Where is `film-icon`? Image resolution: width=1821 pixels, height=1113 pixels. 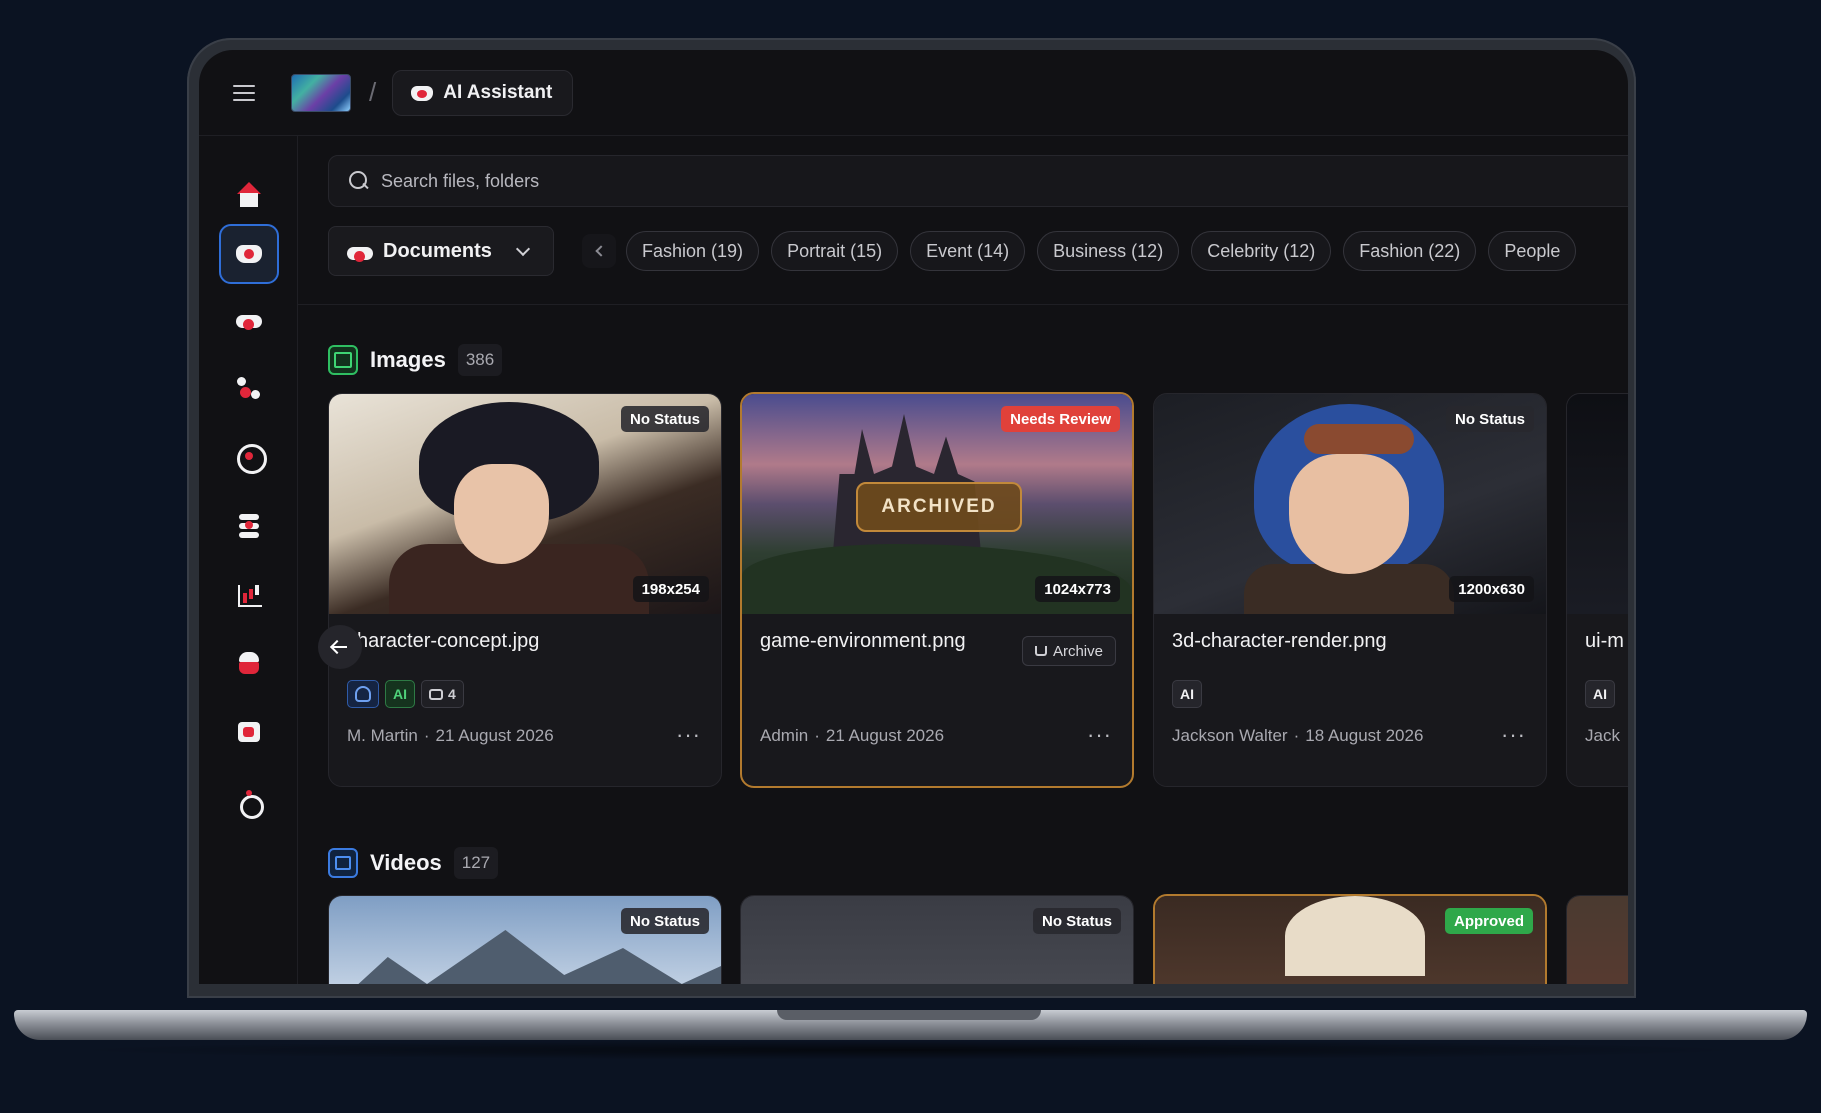
film-icon is located at coordinates (249, 732).